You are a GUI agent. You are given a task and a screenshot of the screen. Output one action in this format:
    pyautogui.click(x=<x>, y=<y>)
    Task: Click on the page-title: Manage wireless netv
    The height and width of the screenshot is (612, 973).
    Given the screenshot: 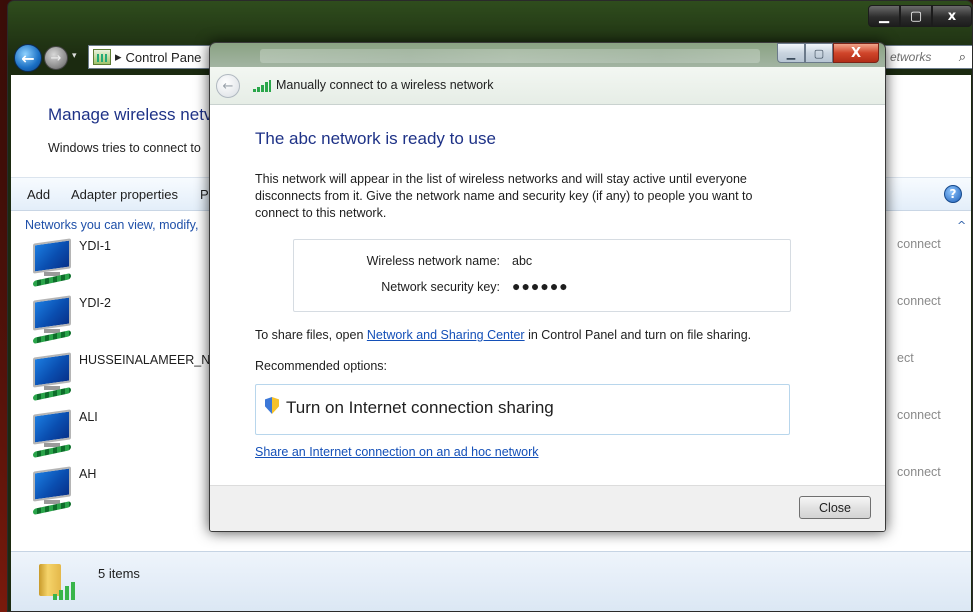 What is the action you would take?
    pyautogui.click(x=130, y=114)
    